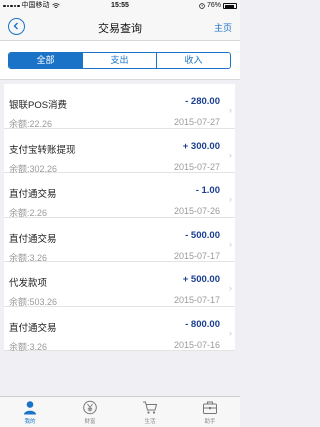  What do you see at coordinates (193, 60) in the screenshot?
I see `tab-income: 收入` at bounding box center [193, 60].